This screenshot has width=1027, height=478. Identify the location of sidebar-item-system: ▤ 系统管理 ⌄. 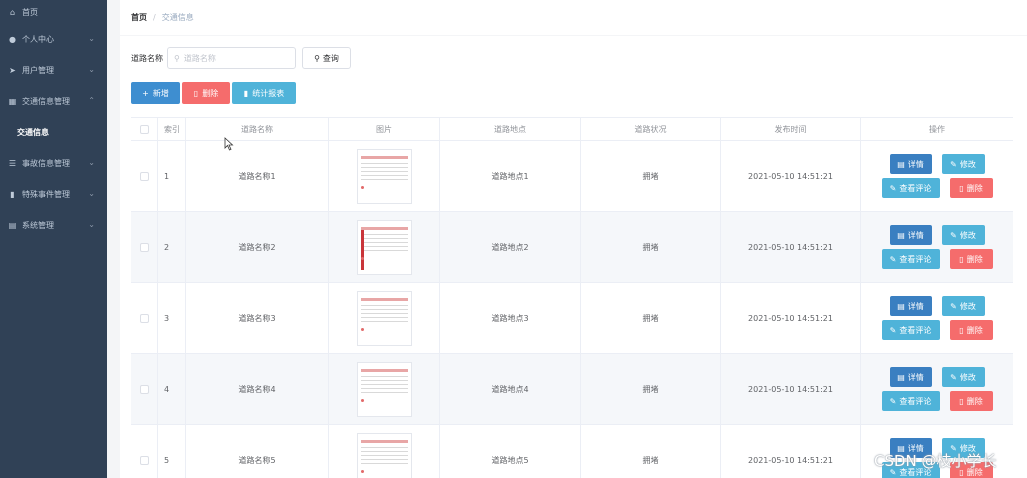
(53, 225).